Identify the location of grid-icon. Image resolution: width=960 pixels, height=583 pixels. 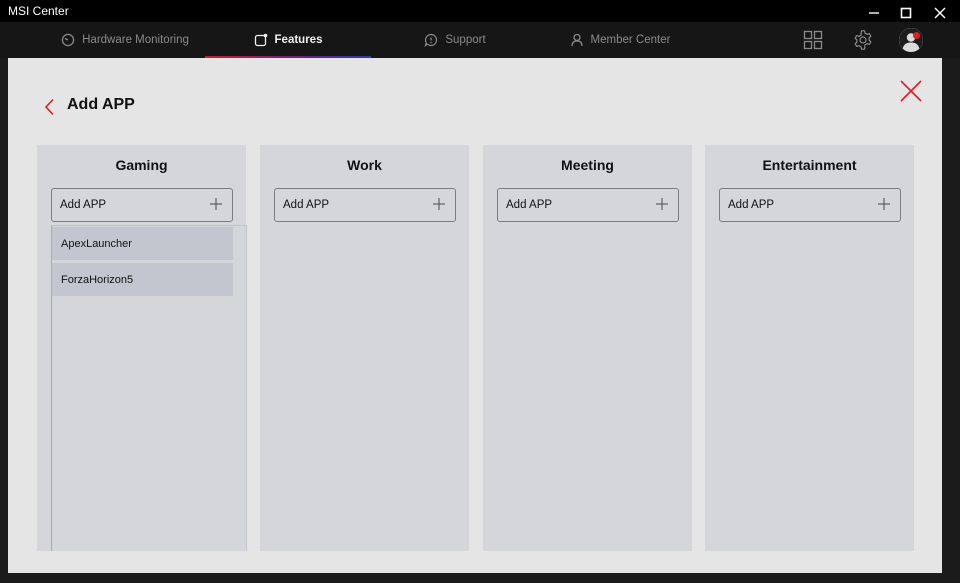
(813, 40).